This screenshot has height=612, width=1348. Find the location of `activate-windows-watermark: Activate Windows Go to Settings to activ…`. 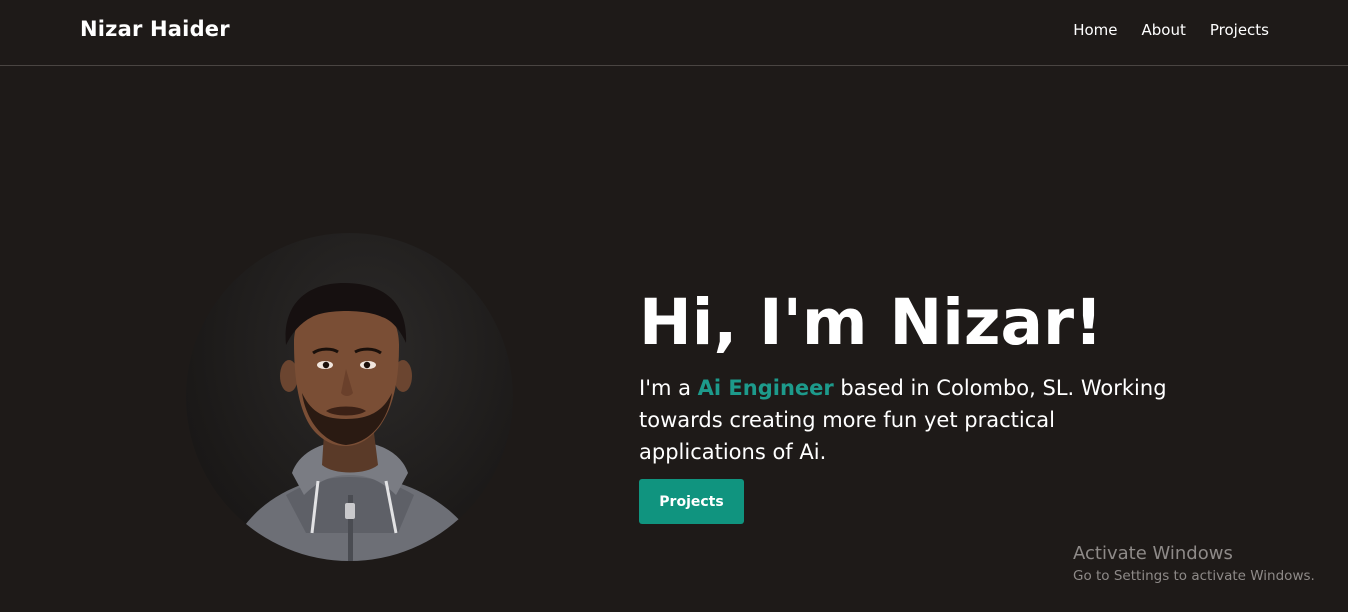

activate-windows-watermark: Activate Windows Go to Settings to activ… is located at coordinates (1194, 564).